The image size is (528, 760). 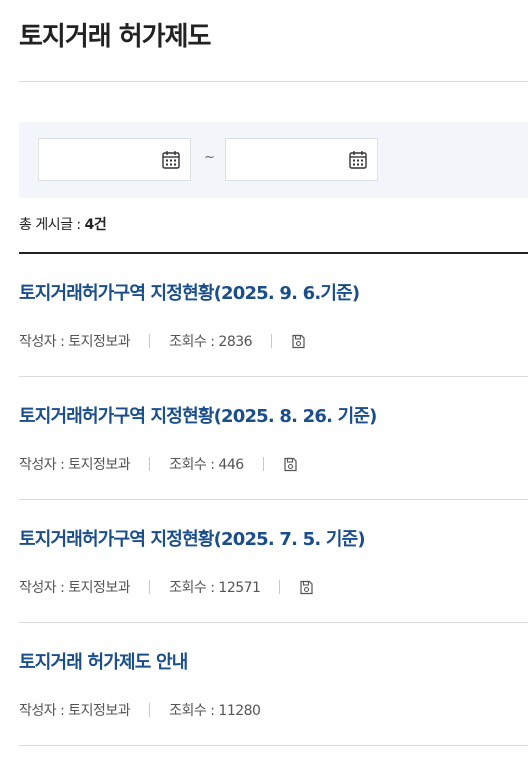 I want to click on end-date-field, so click(x=301, y=159).